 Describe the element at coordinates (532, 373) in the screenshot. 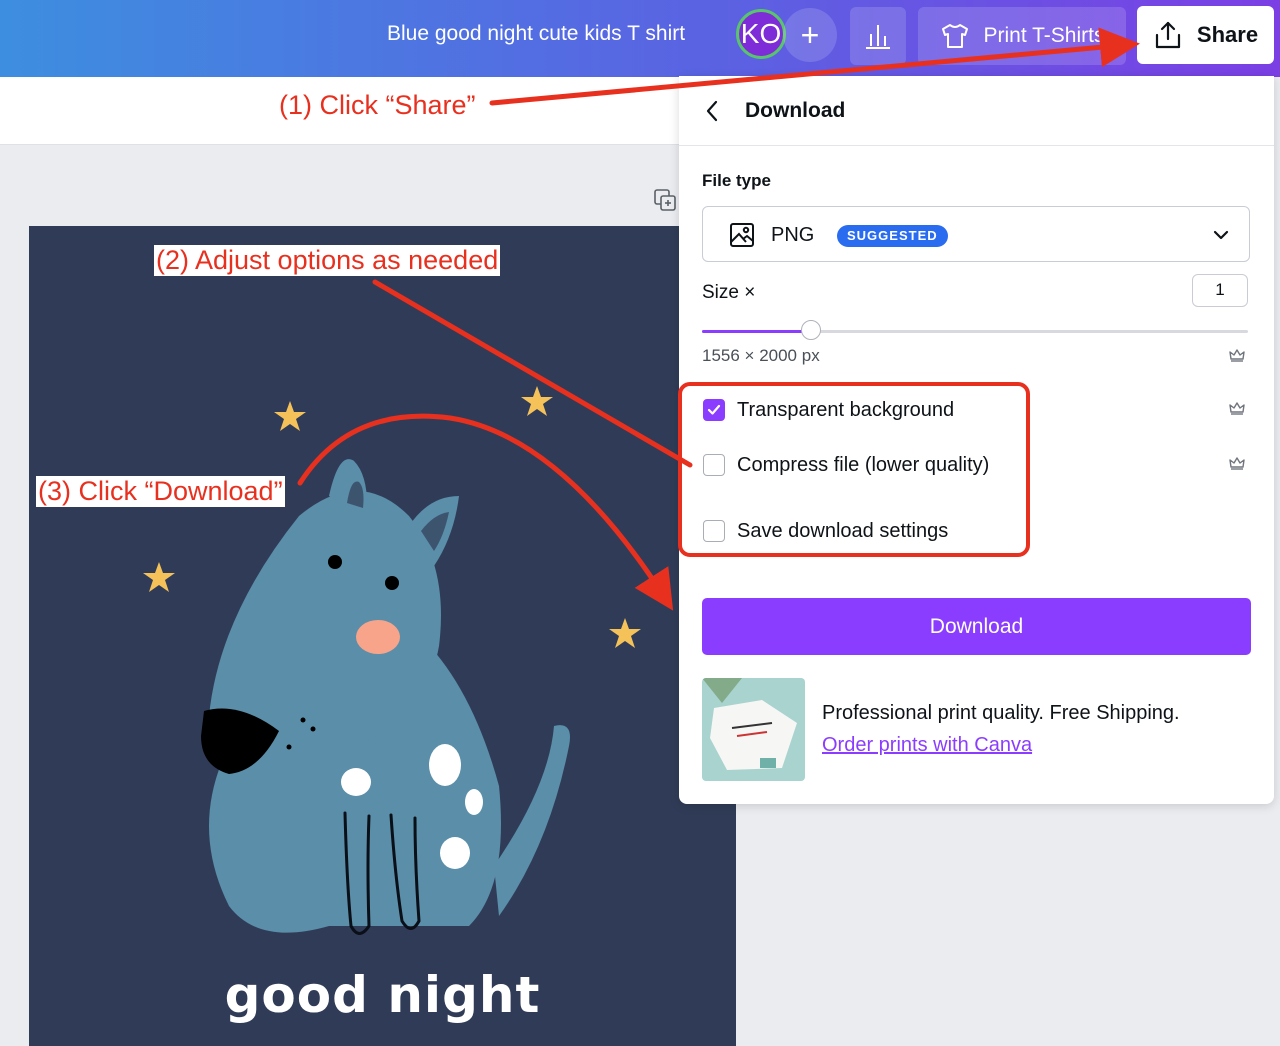

I see `arrow-to-options` at that location.